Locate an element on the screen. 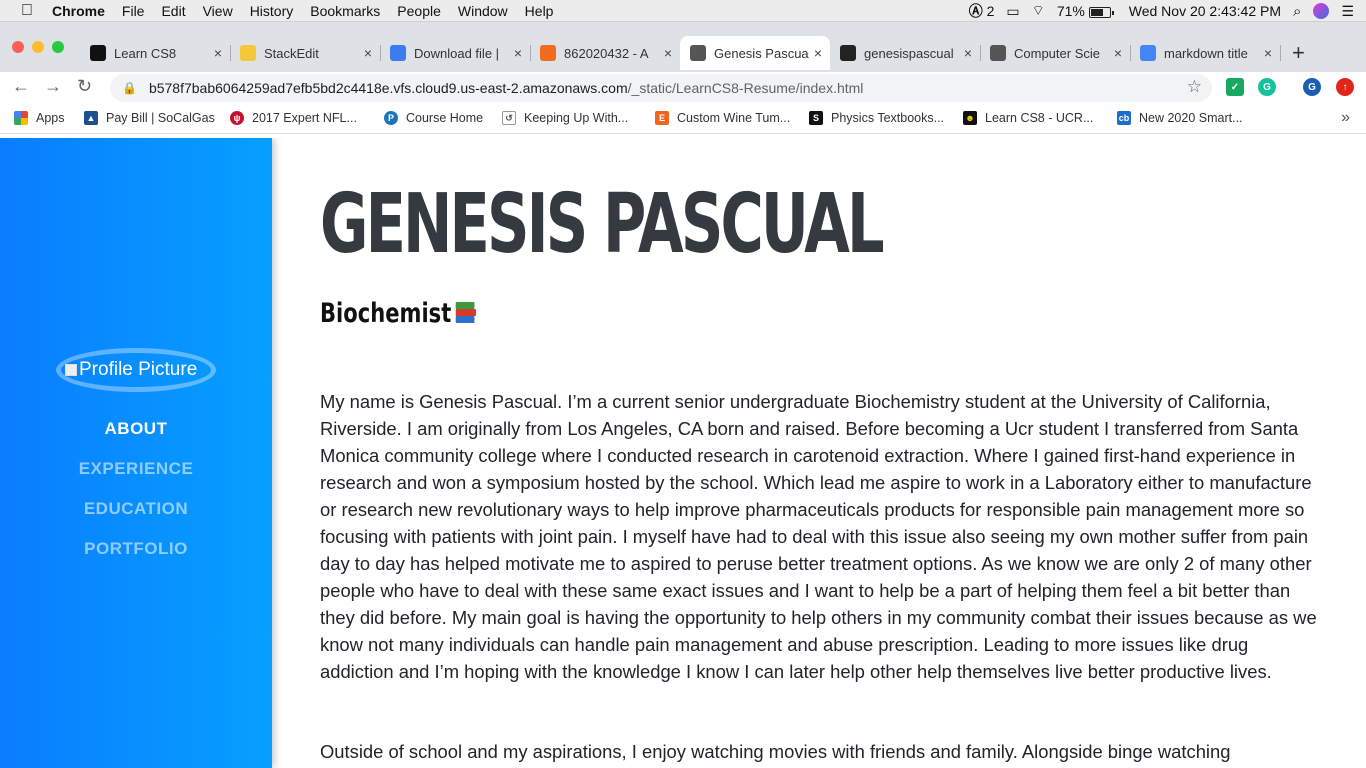 The width and height of the screenshot is (1366, 768). zoom-window-button is located at coordinates (58, 47).